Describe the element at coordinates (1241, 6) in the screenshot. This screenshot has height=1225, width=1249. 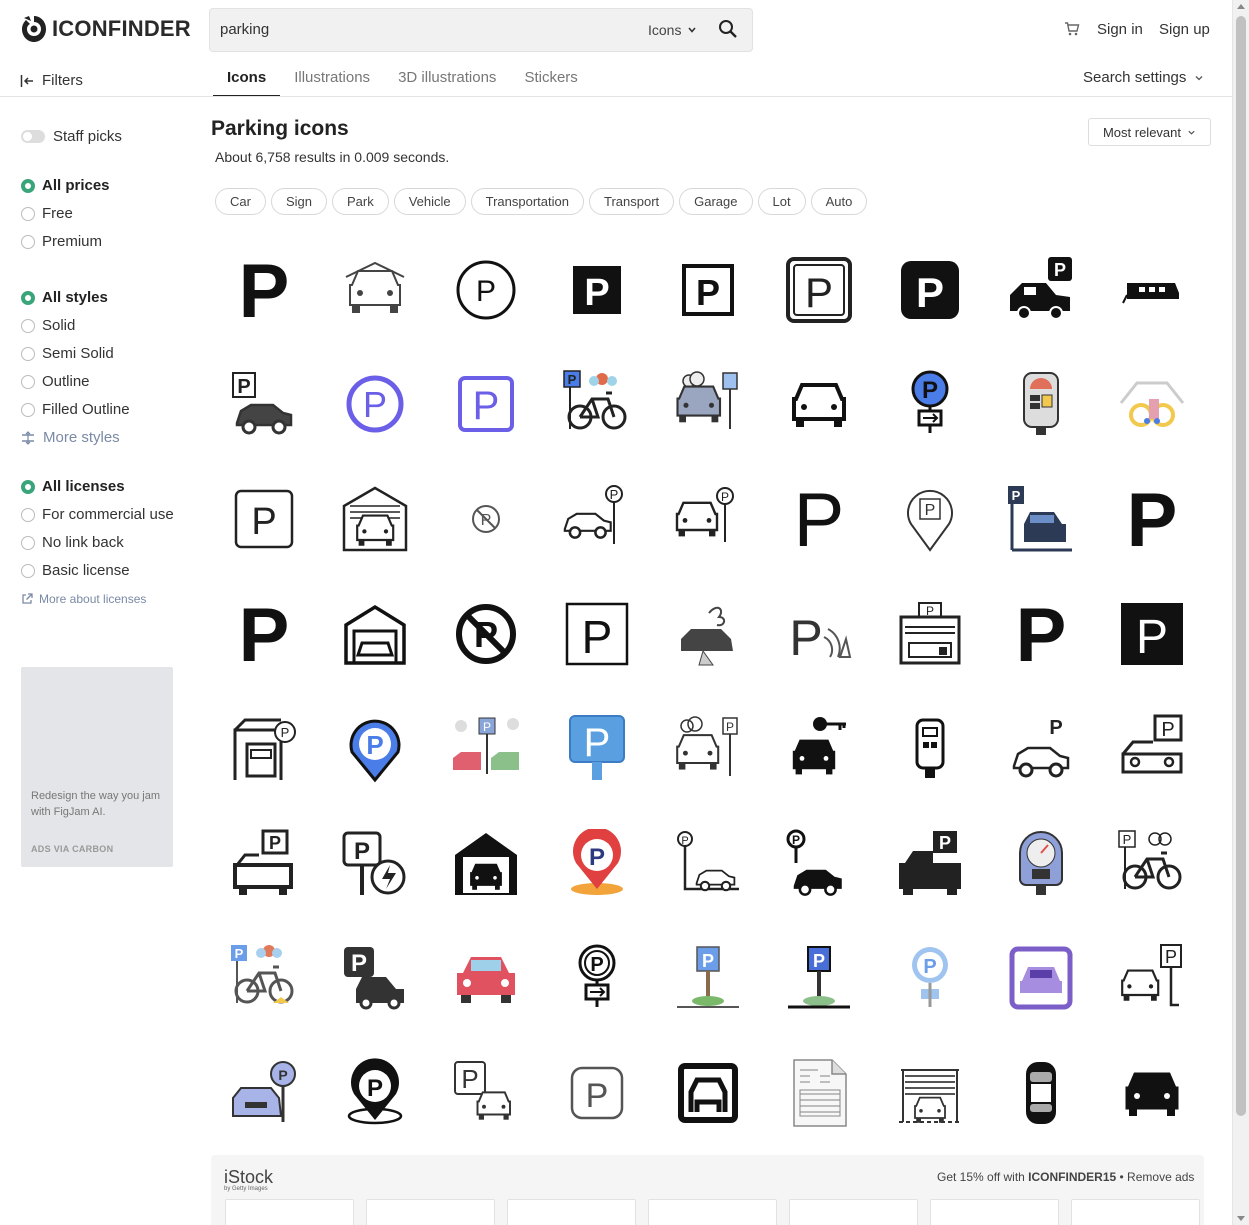
I see `scroll-up-arrow` at that location.